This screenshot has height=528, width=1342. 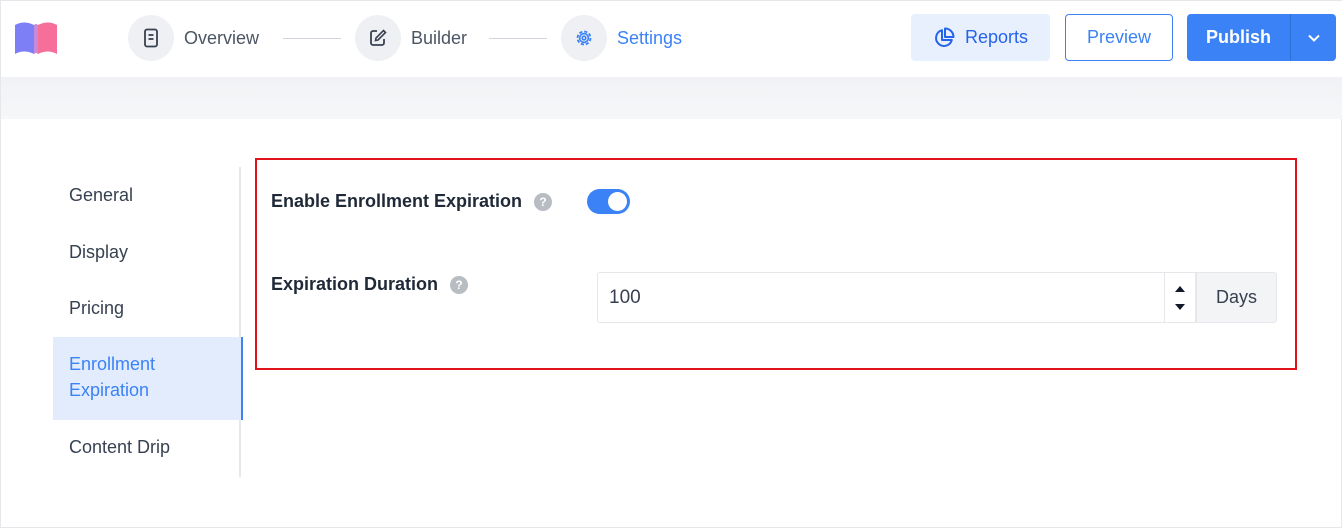 I want to click on toggle-knob, so click(x=617, y=201).